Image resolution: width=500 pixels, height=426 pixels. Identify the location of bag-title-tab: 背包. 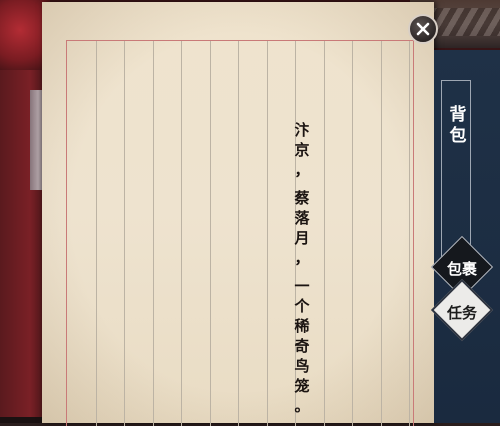
(456, 169).